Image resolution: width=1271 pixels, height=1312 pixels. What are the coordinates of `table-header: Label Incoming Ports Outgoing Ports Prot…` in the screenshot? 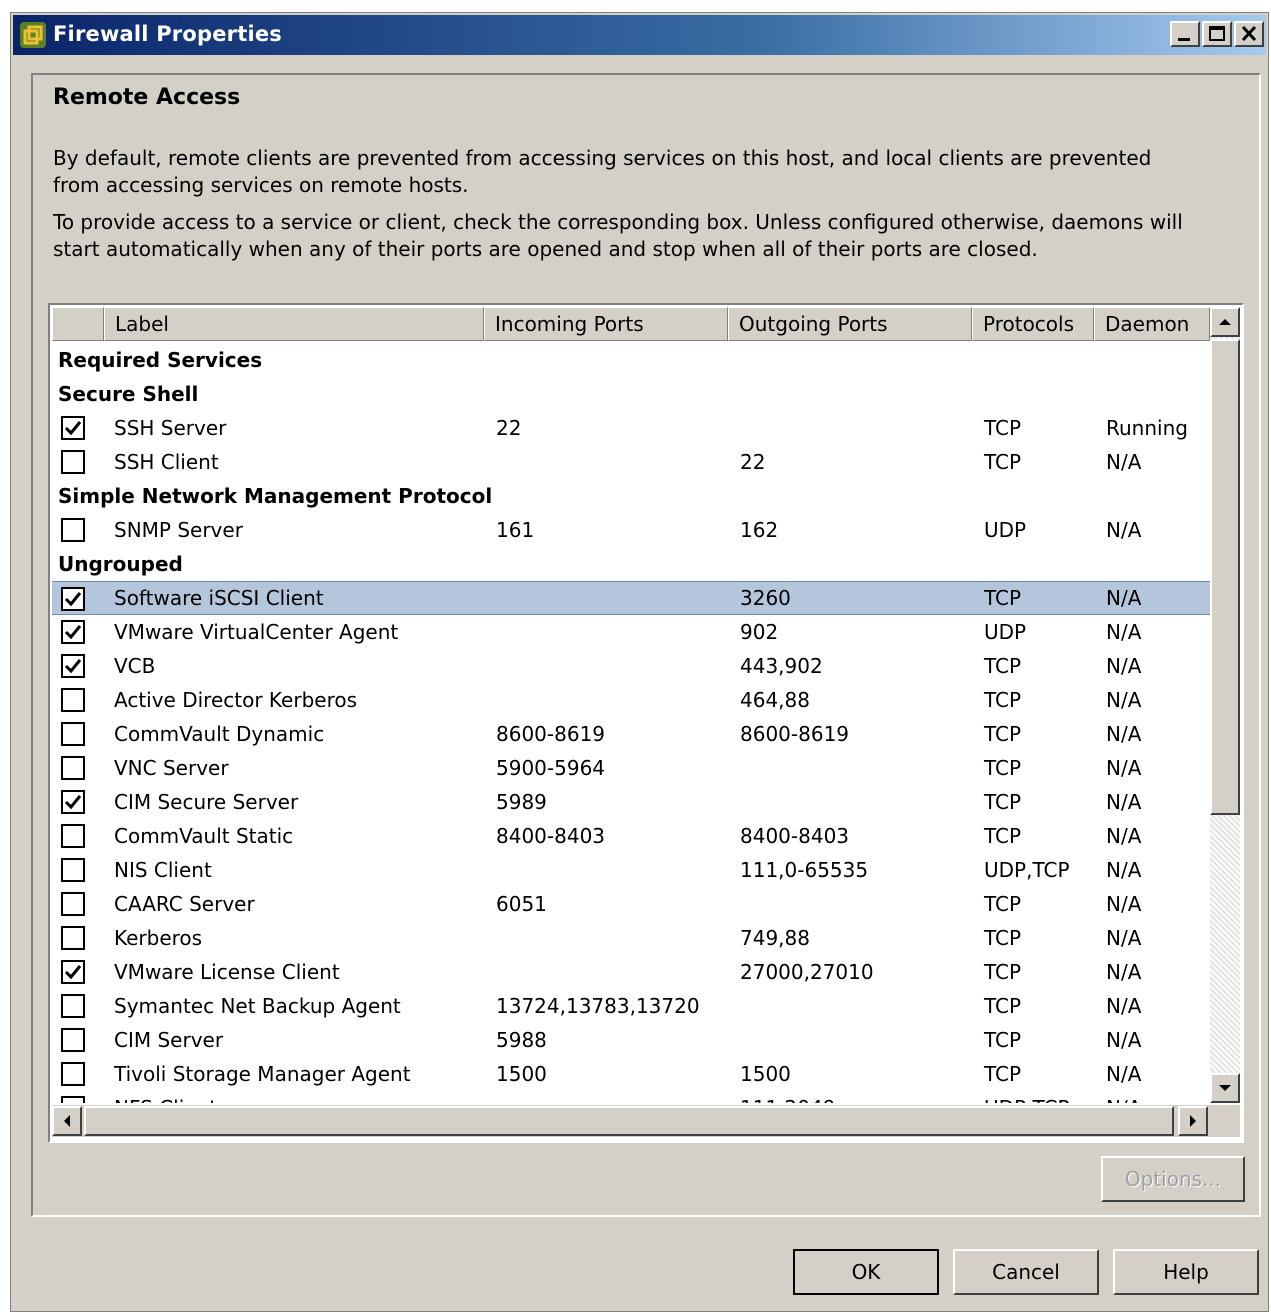 It's located at (631, 324).